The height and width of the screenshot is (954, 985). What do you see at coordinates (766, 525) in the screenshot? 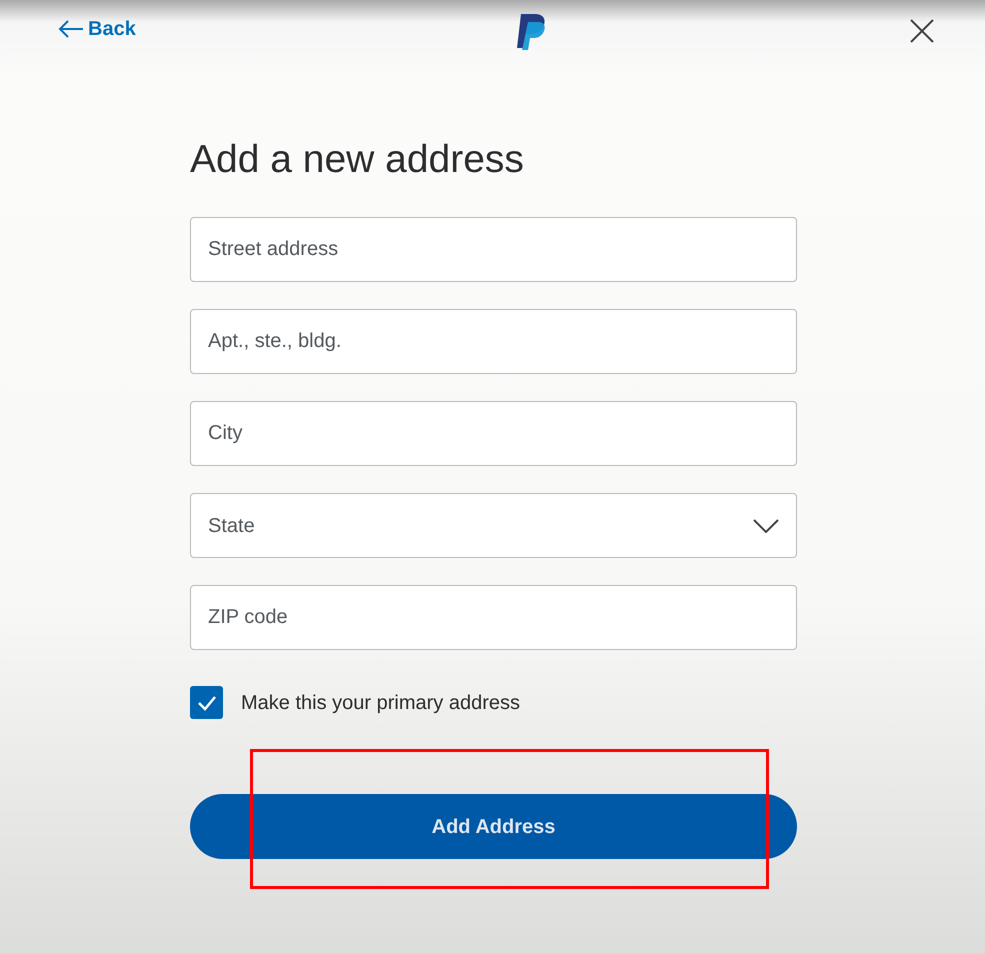
I see `chevron-down-icon` at bounding box center [766, 525].